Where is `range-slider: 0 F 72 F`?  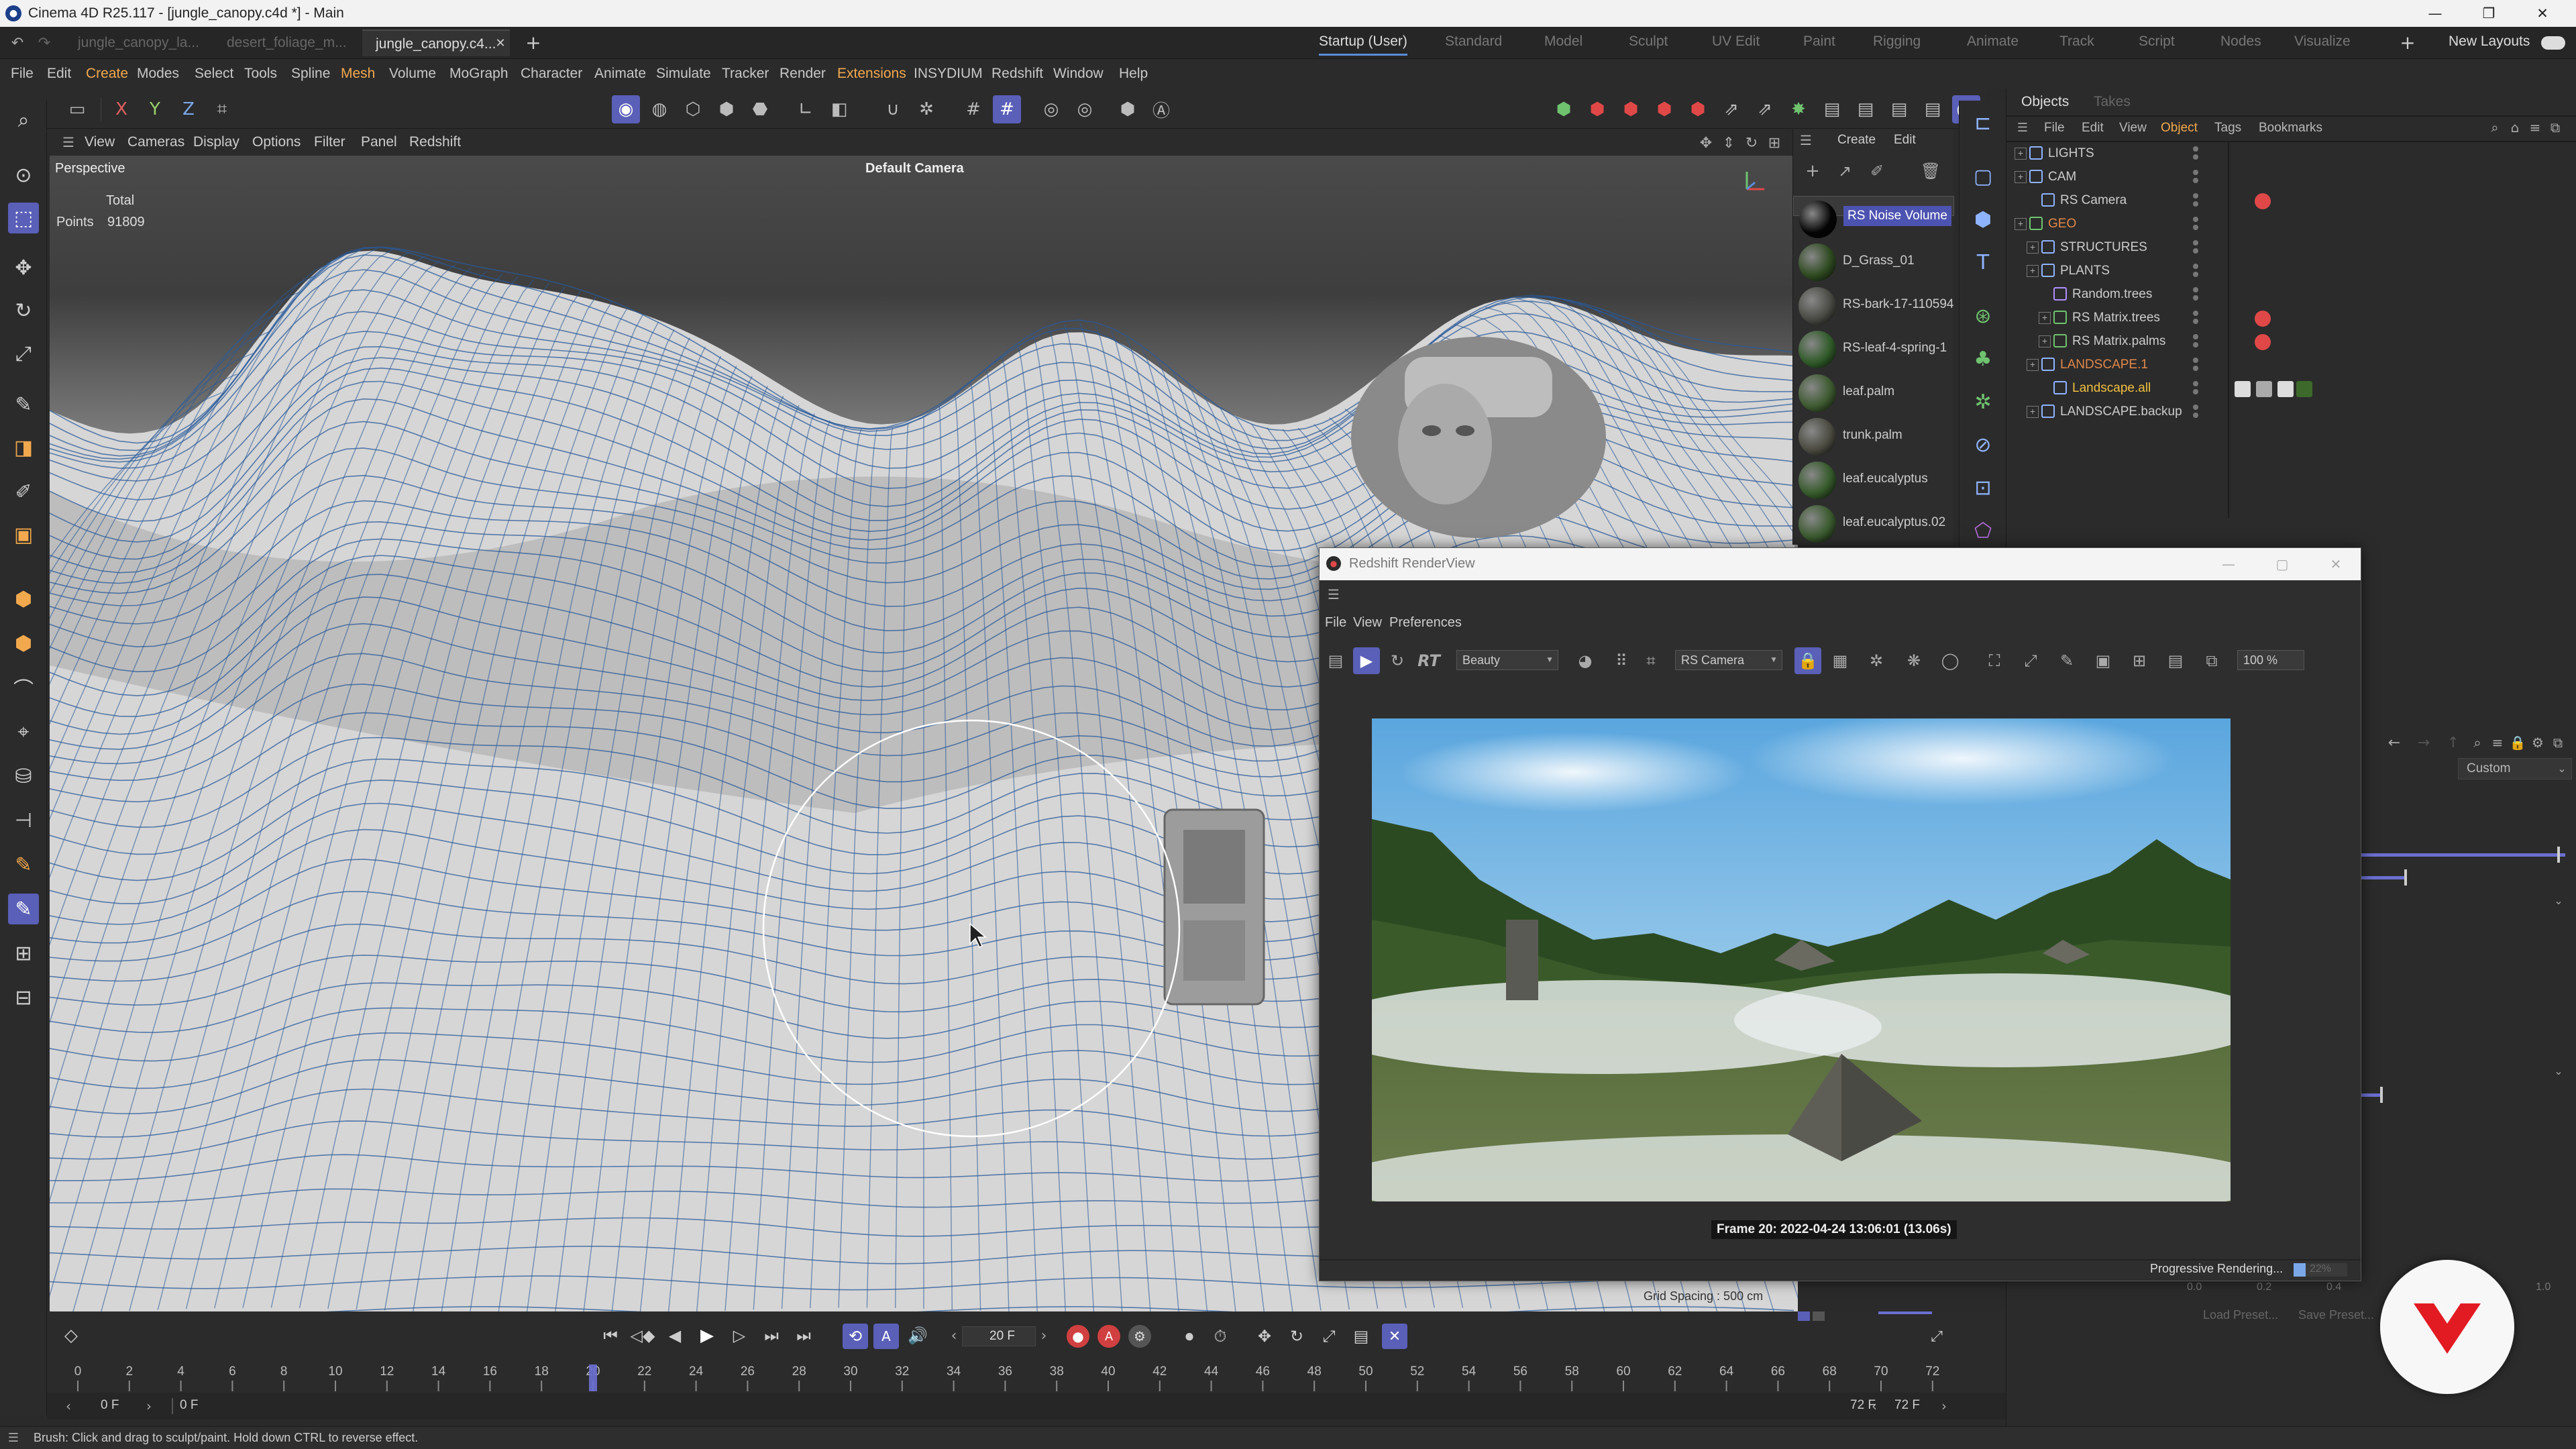
range-slider: 0 F 72 F is located at coordinates (1057, 1406).